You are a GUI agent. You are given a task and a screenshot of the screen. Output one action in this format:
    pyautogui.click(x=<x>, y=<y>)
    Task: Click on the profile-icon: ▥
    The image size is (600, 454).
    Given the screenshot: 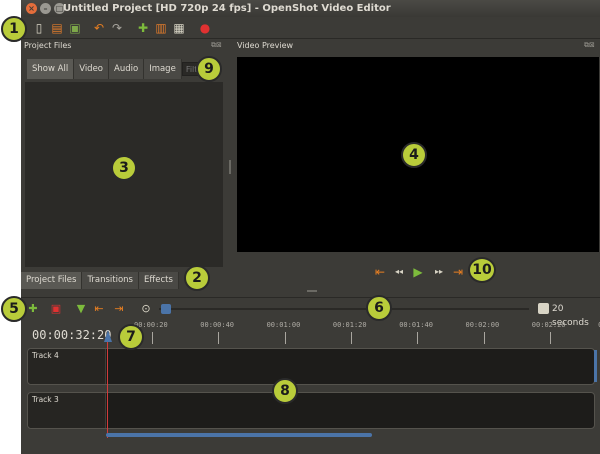 What is the action you would take?
    pyautogui.click(x=161, y=28)
    